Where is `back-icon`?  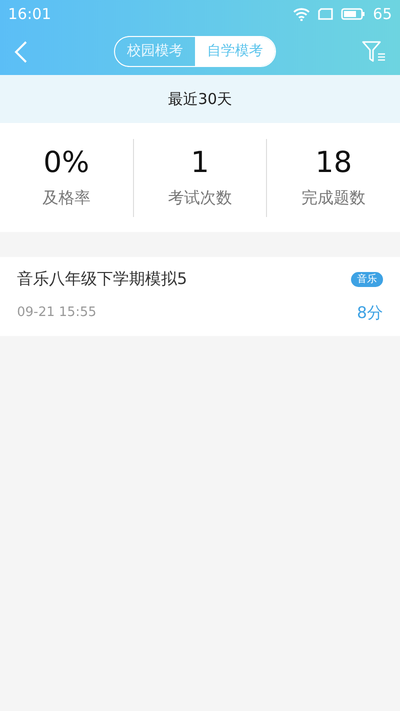
back-icon is located at coordinates (21, 51).